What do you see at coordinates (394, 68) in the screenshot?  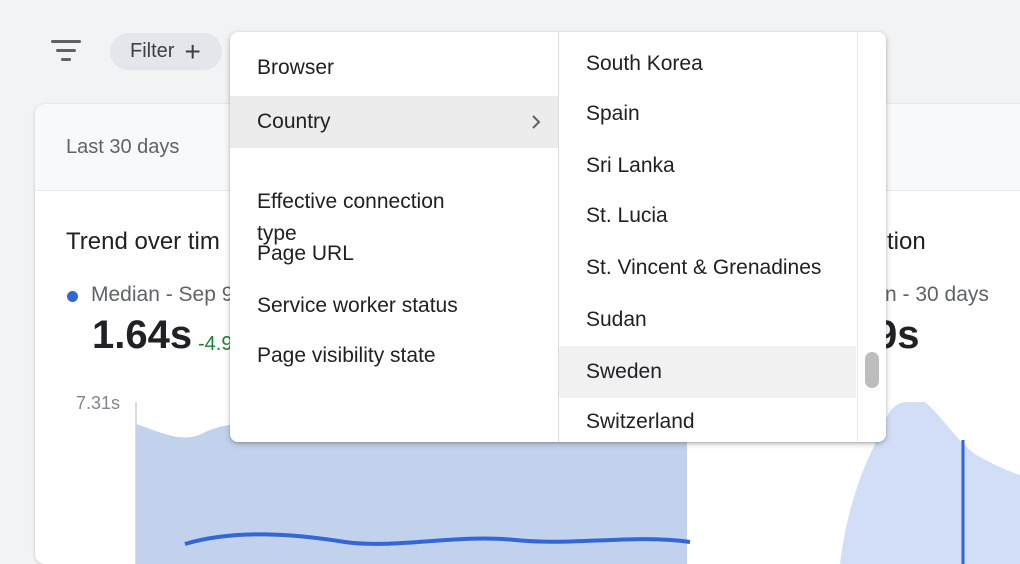 I see `menu-item-browser: Browser` at bounding box center [394, 68].